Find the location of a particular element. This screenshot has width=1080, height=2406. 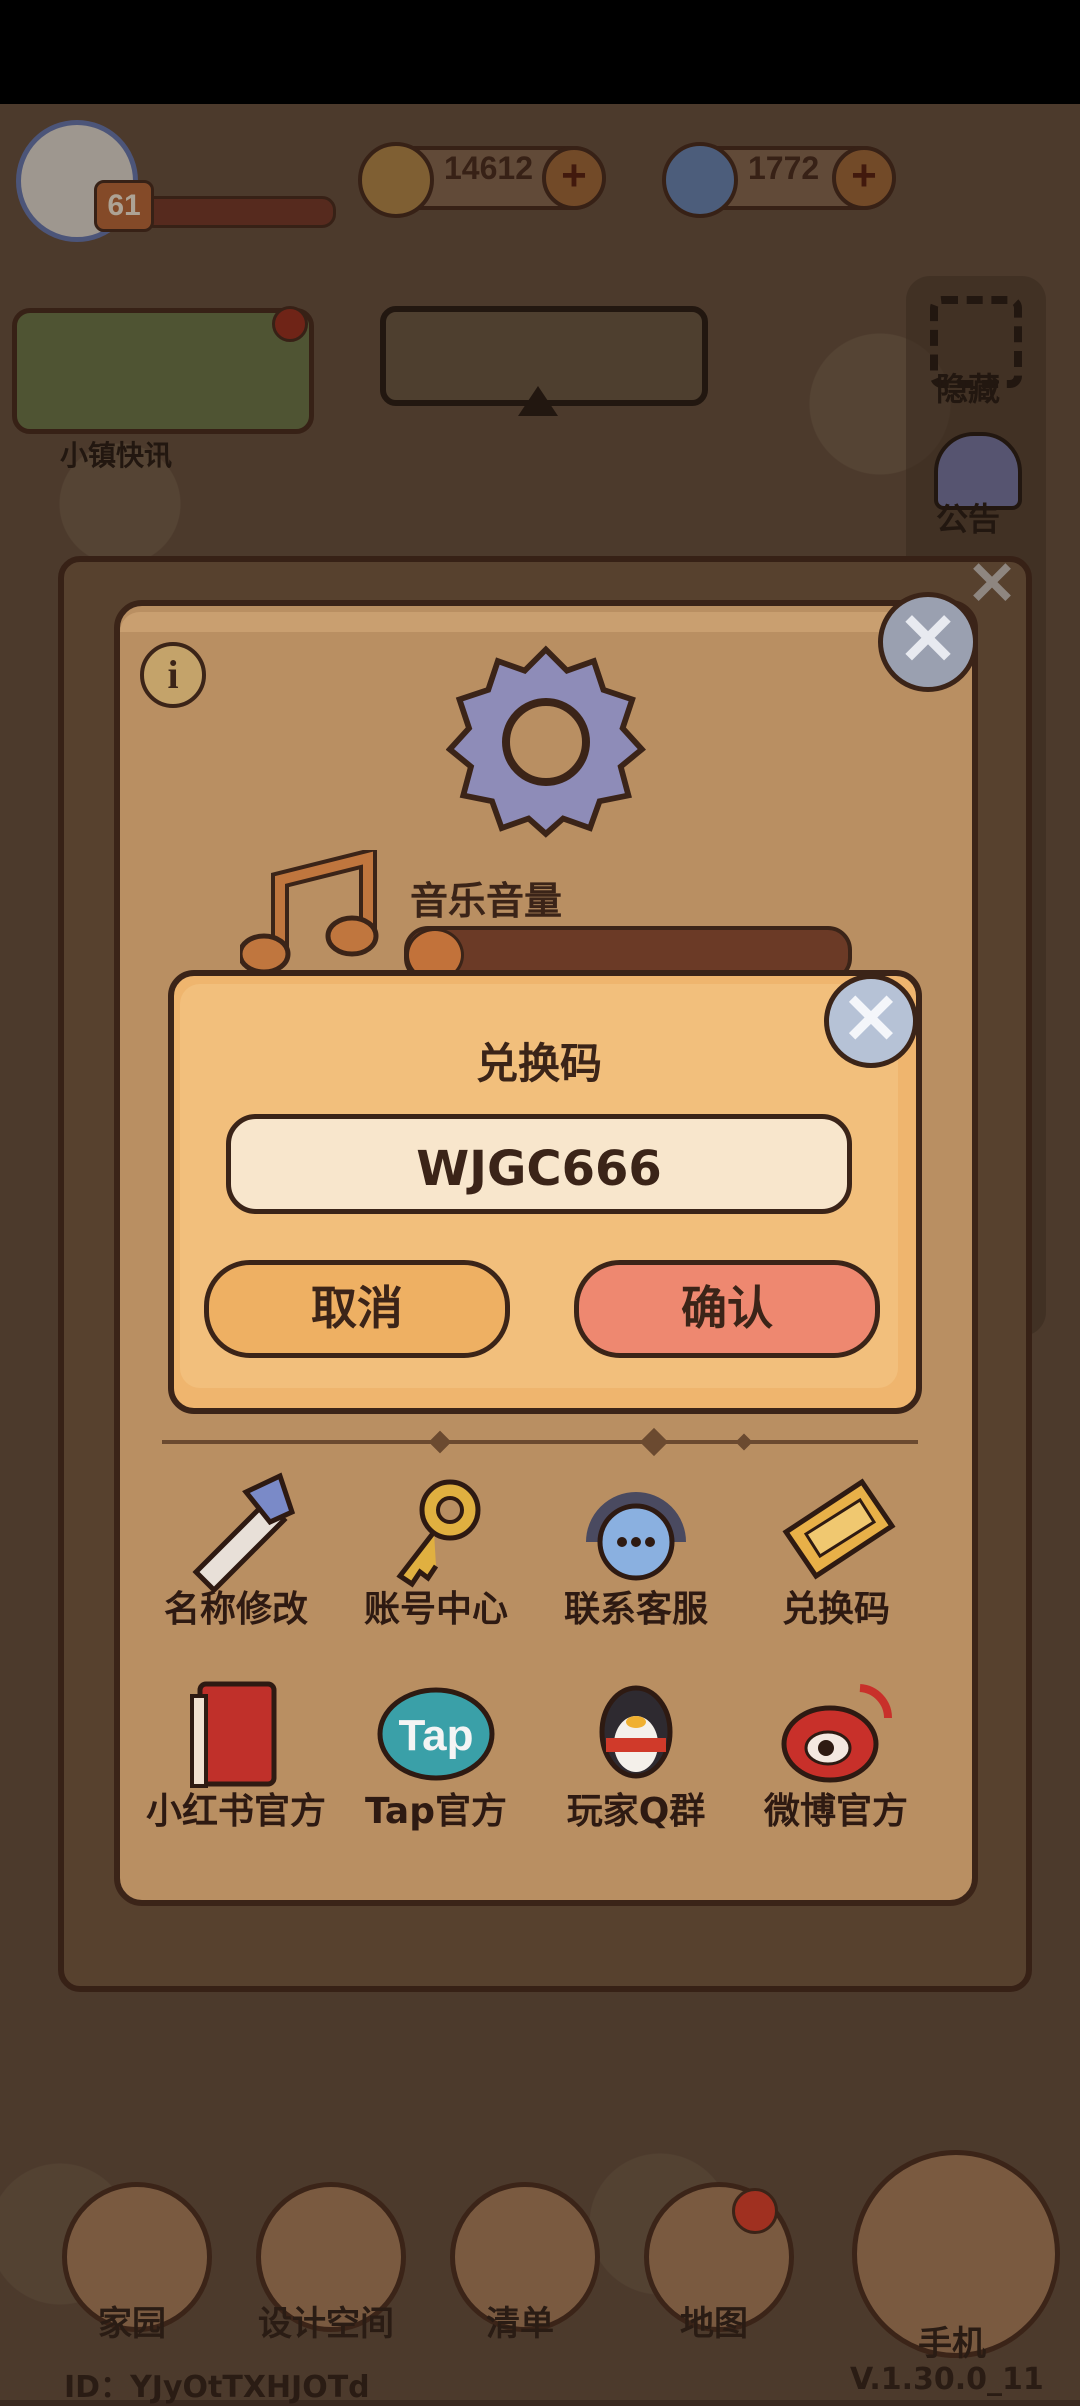

grid-label: Tap官方 is located at coordinates (436, 1811).